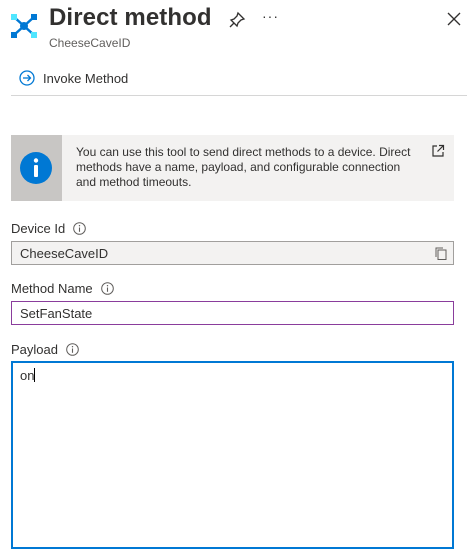  I want to click on text-caret, so click(35, 375).